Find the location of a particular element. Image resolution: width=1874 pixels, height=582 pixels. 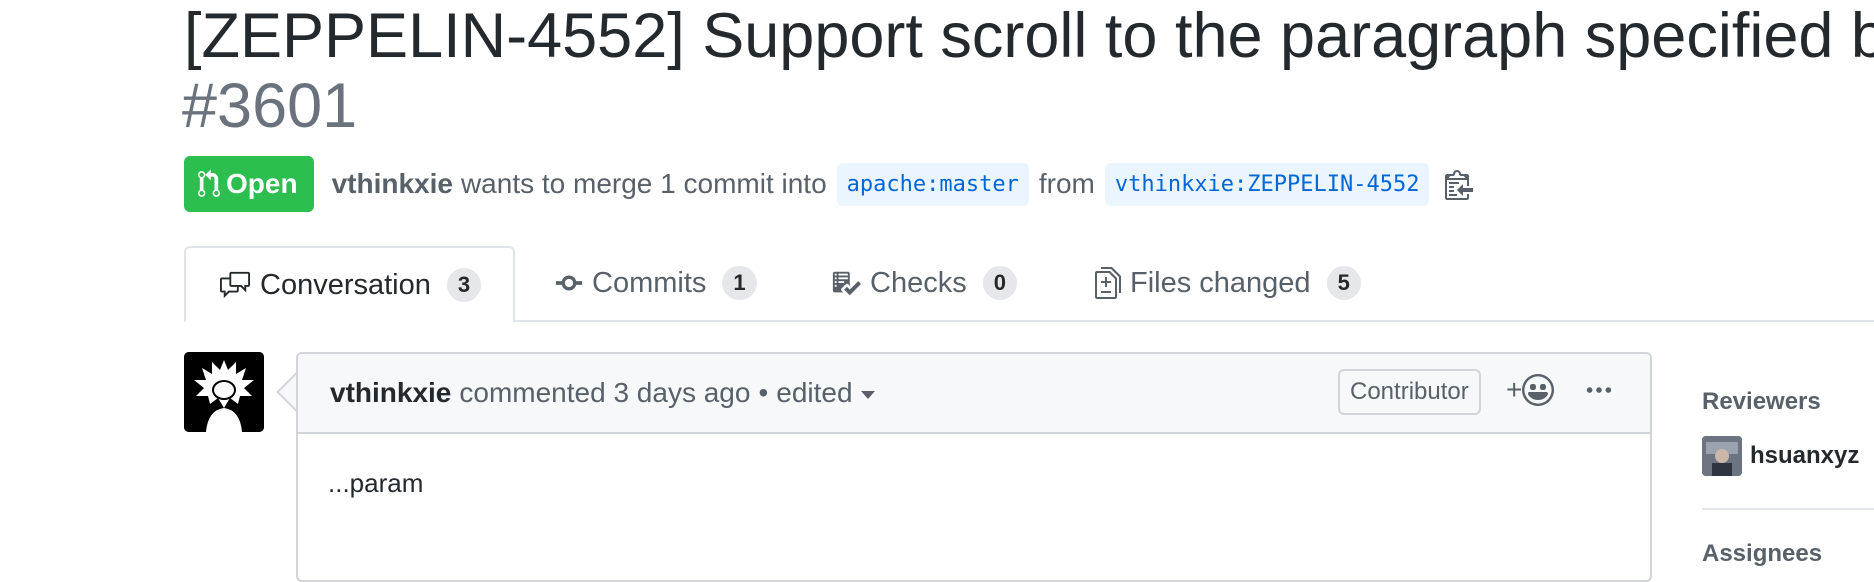

edited-dropdown: edited is located at coordinates (814, 393).